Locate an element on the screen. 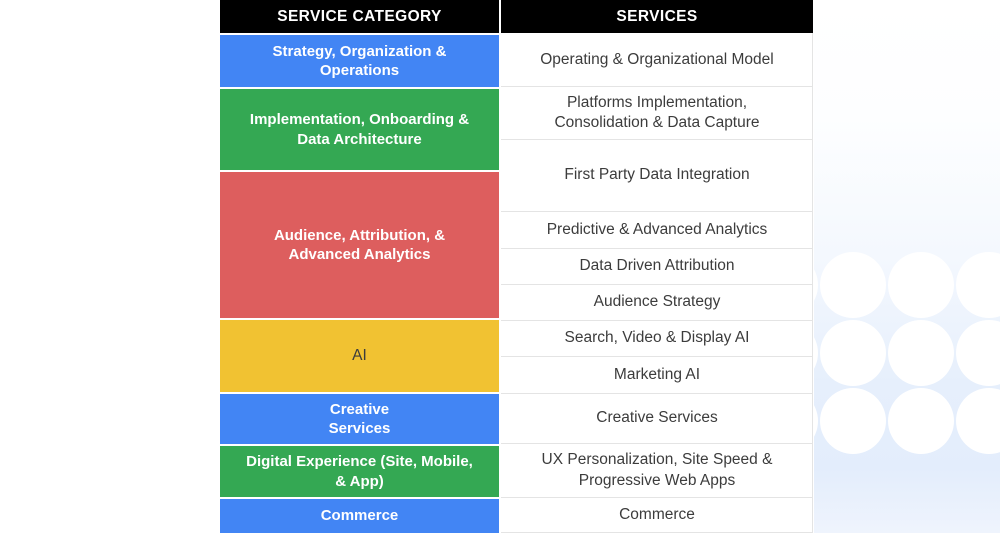  service-cell: Operating & Organizational Model is located at coordinates (657, 61).